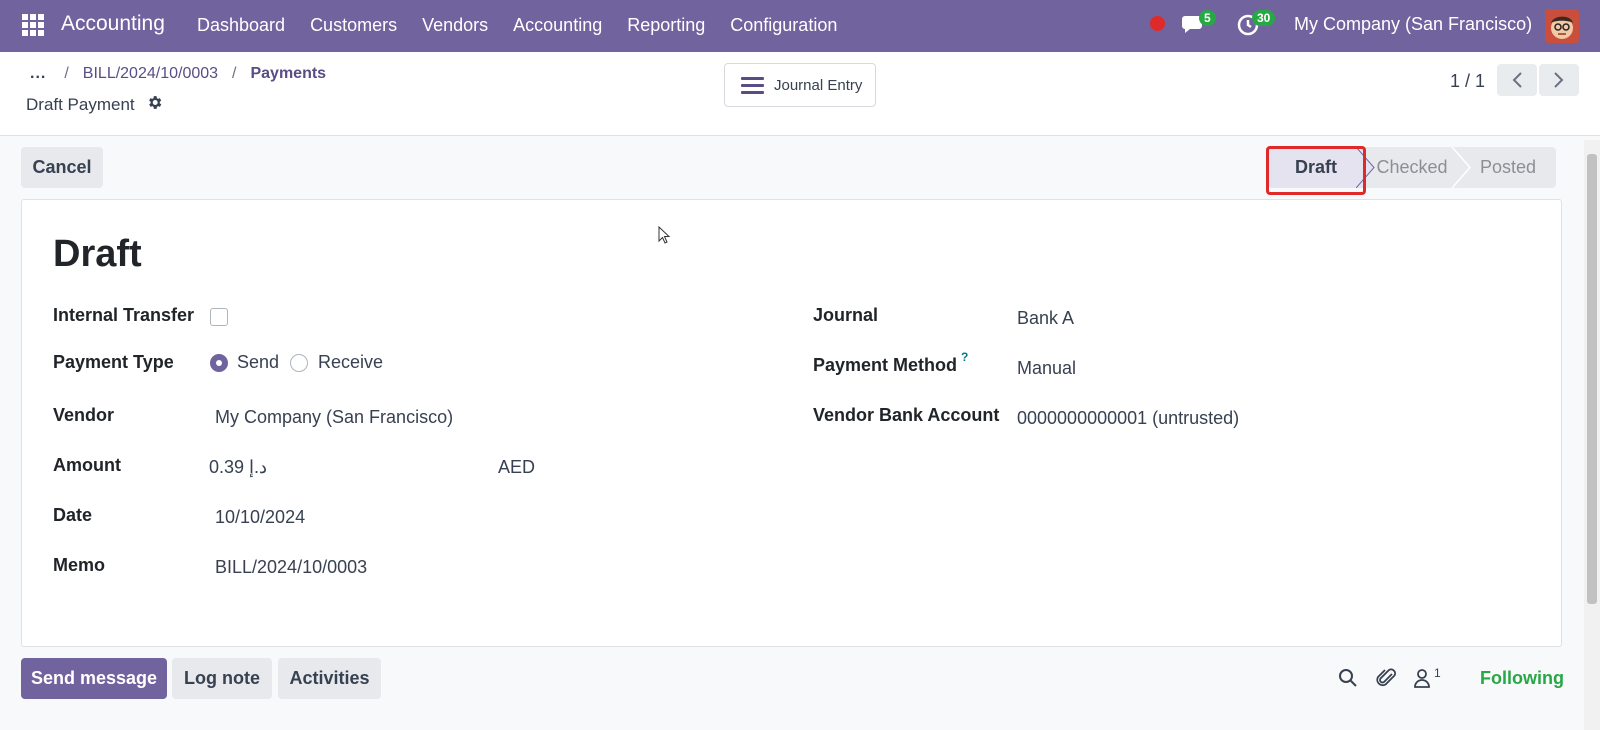 The width and height of the screenshot is (1600, 730). I want to click on amount-field: د.إ 0.39, so click(238, 467).